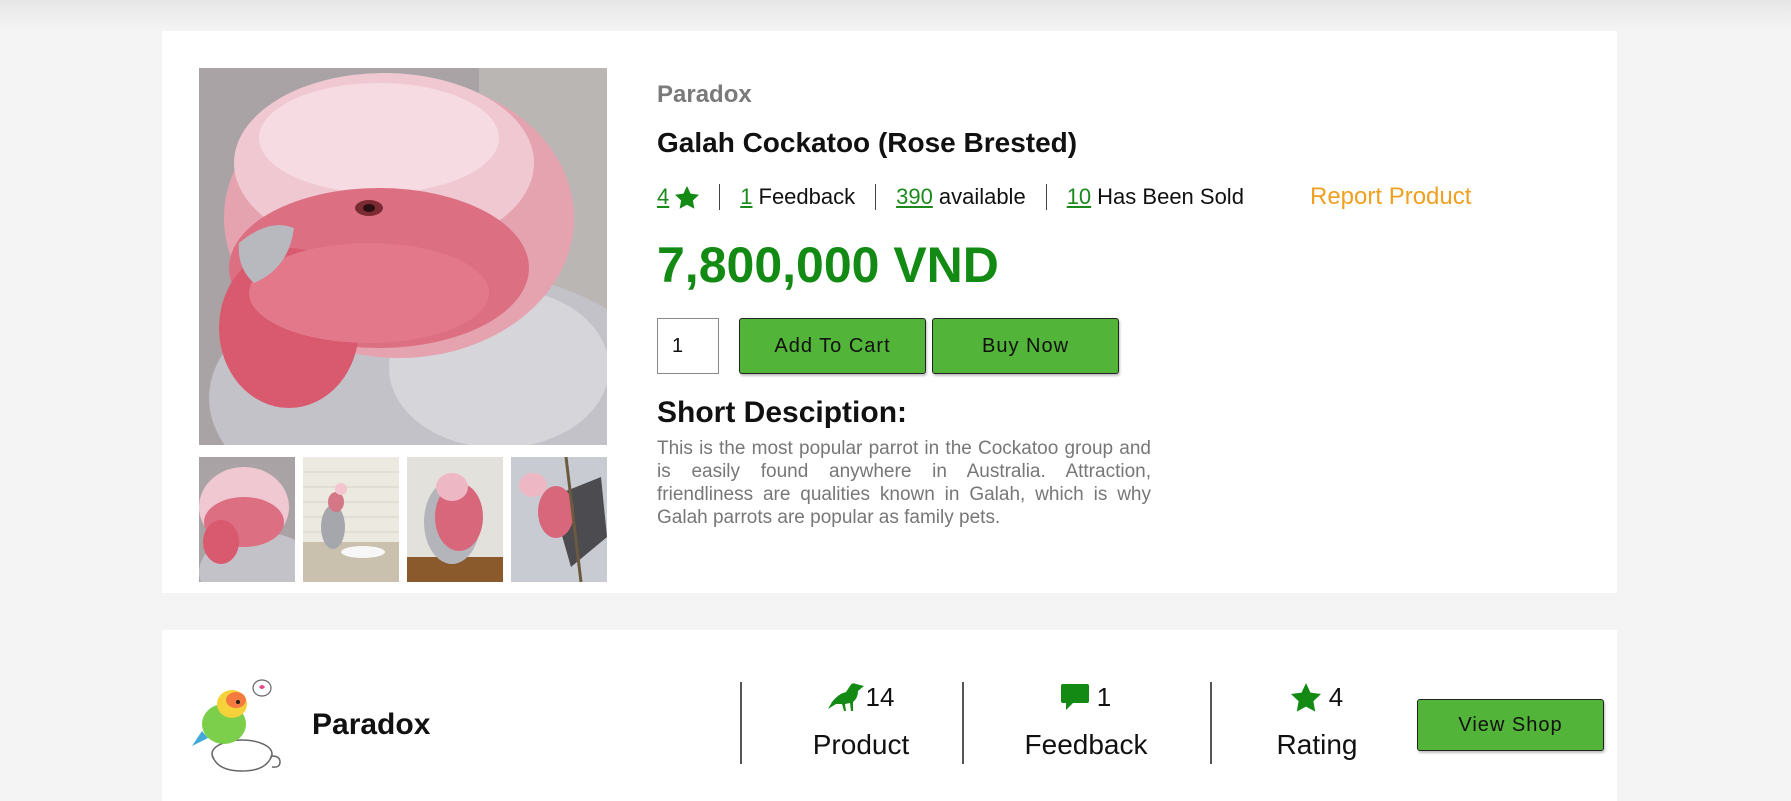 The height and width of the screenshot is (801, 1791). Describe the element at coordinates (1086, 744) in the screenshot. I see `shop-feedback-label: Feedback` at that location.